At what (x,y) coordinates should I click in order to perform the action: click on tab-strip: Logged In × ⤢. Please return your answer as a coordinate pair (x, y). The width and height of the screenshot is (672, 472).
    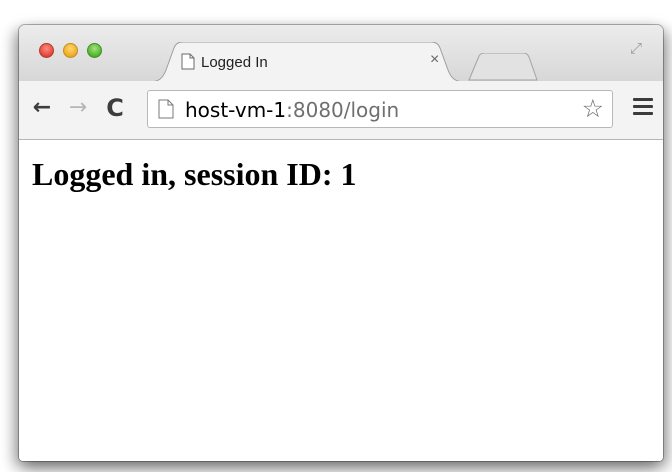
    Looking at the image, I should click on (341, 53).